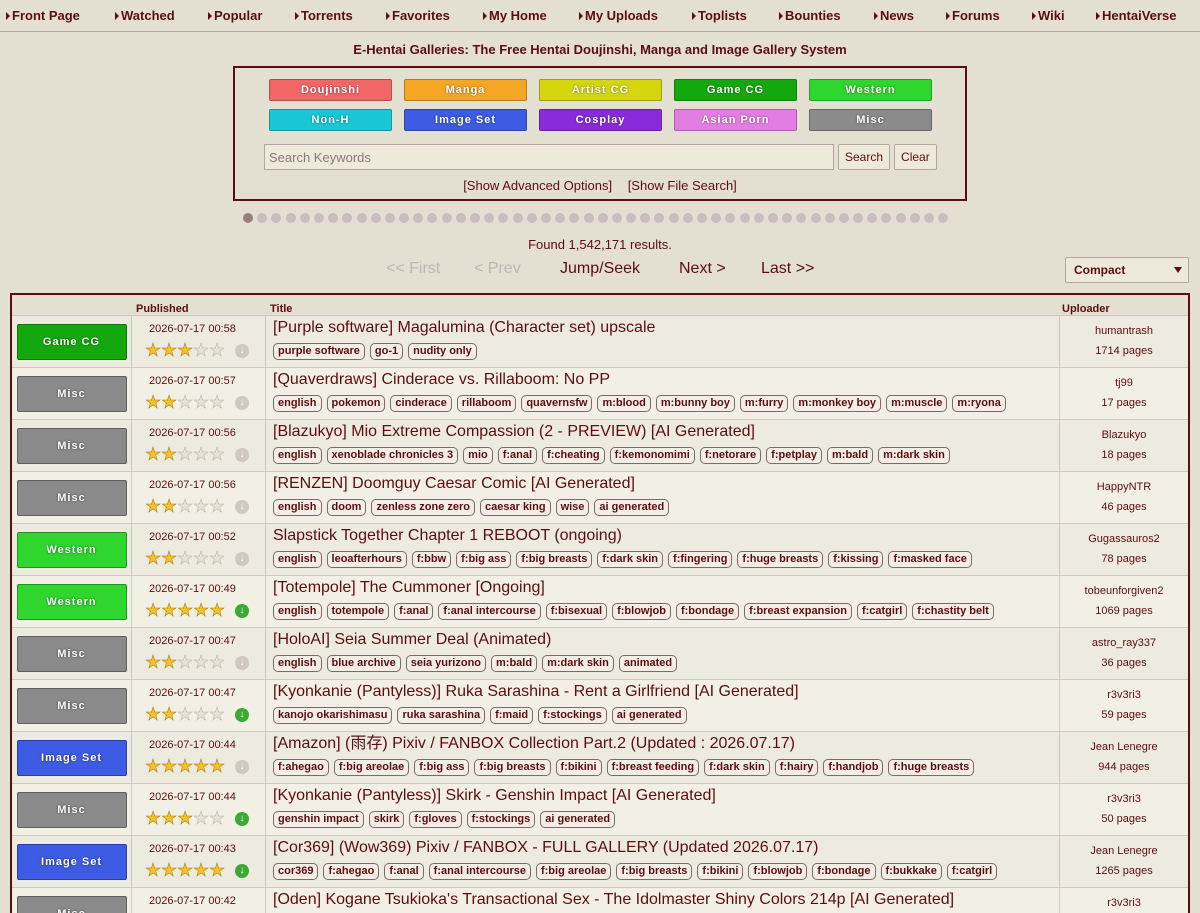  Describe the element at coordinates (794, 455) in the screenshot. I see `tag-chip: f:petplay` at that location.